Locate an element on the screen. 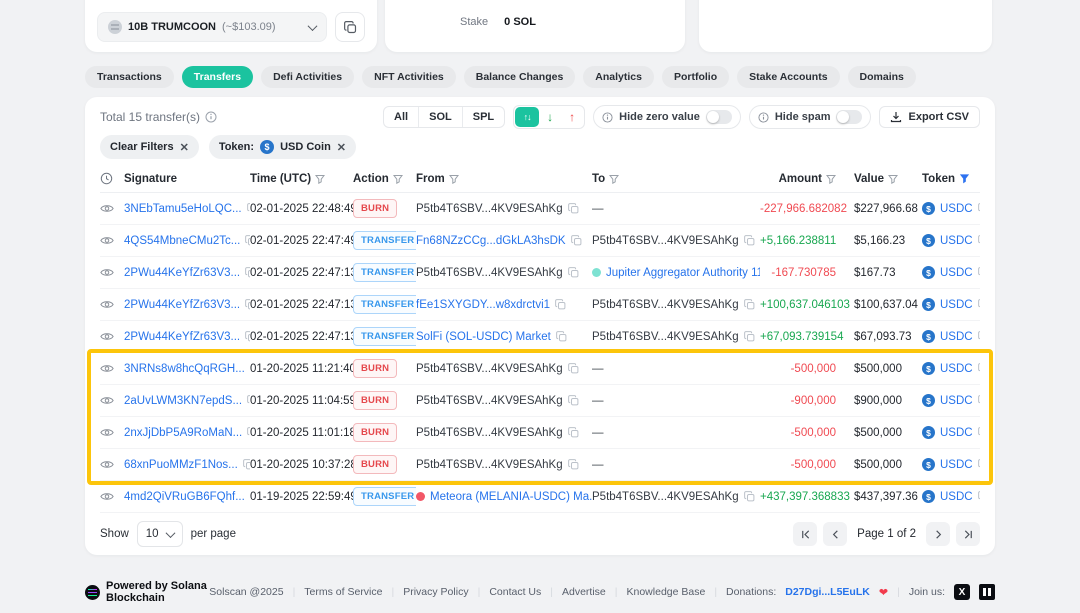  filter-spl-button: SPL is located at coordinates (482, 117).